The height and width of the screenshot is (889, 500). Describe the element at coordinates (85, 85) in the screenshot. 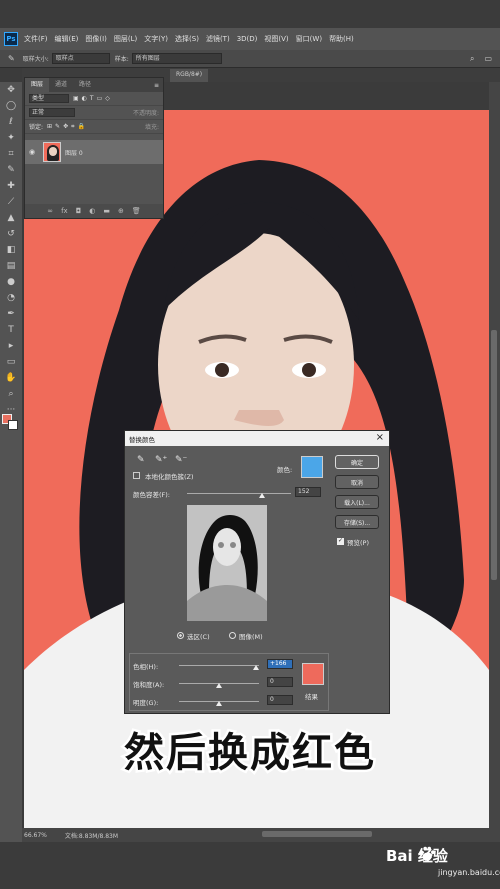

I see `tab-paths: 路径` at that location.